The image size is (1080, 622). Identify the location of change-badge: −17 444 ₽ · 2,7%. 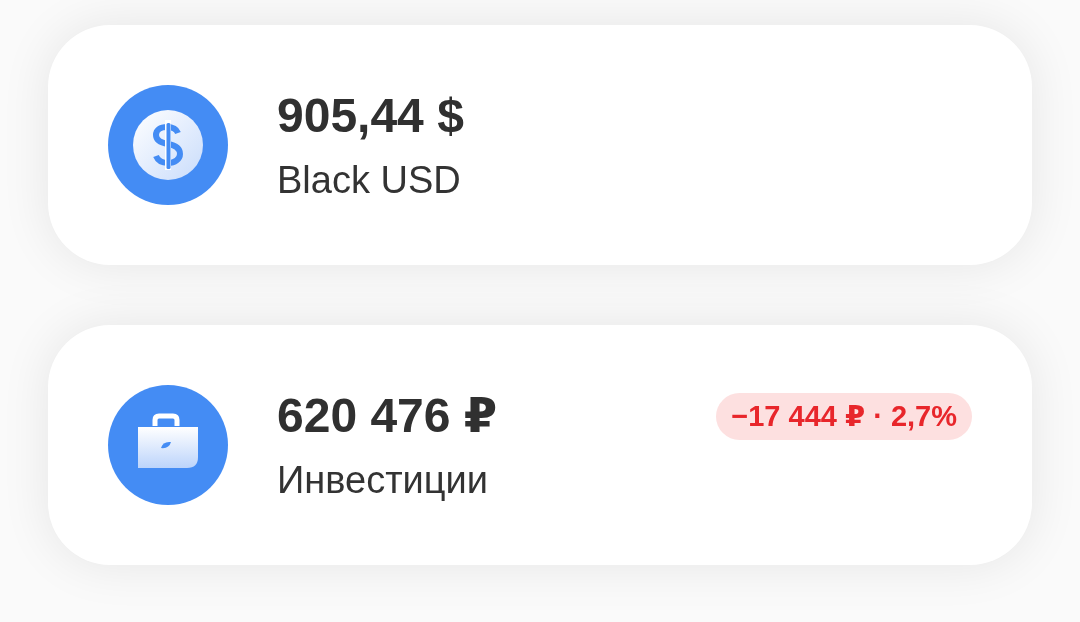
(844, 416).